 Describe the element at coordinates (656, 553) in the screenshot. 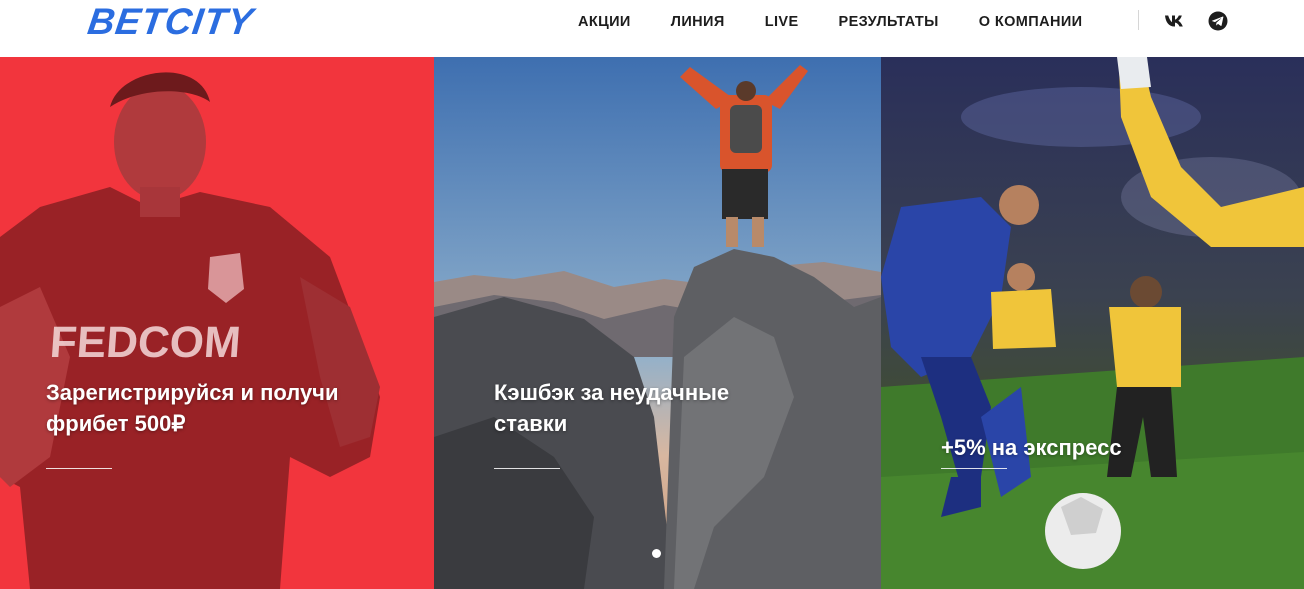

I see `slider-dot-active` at that location.